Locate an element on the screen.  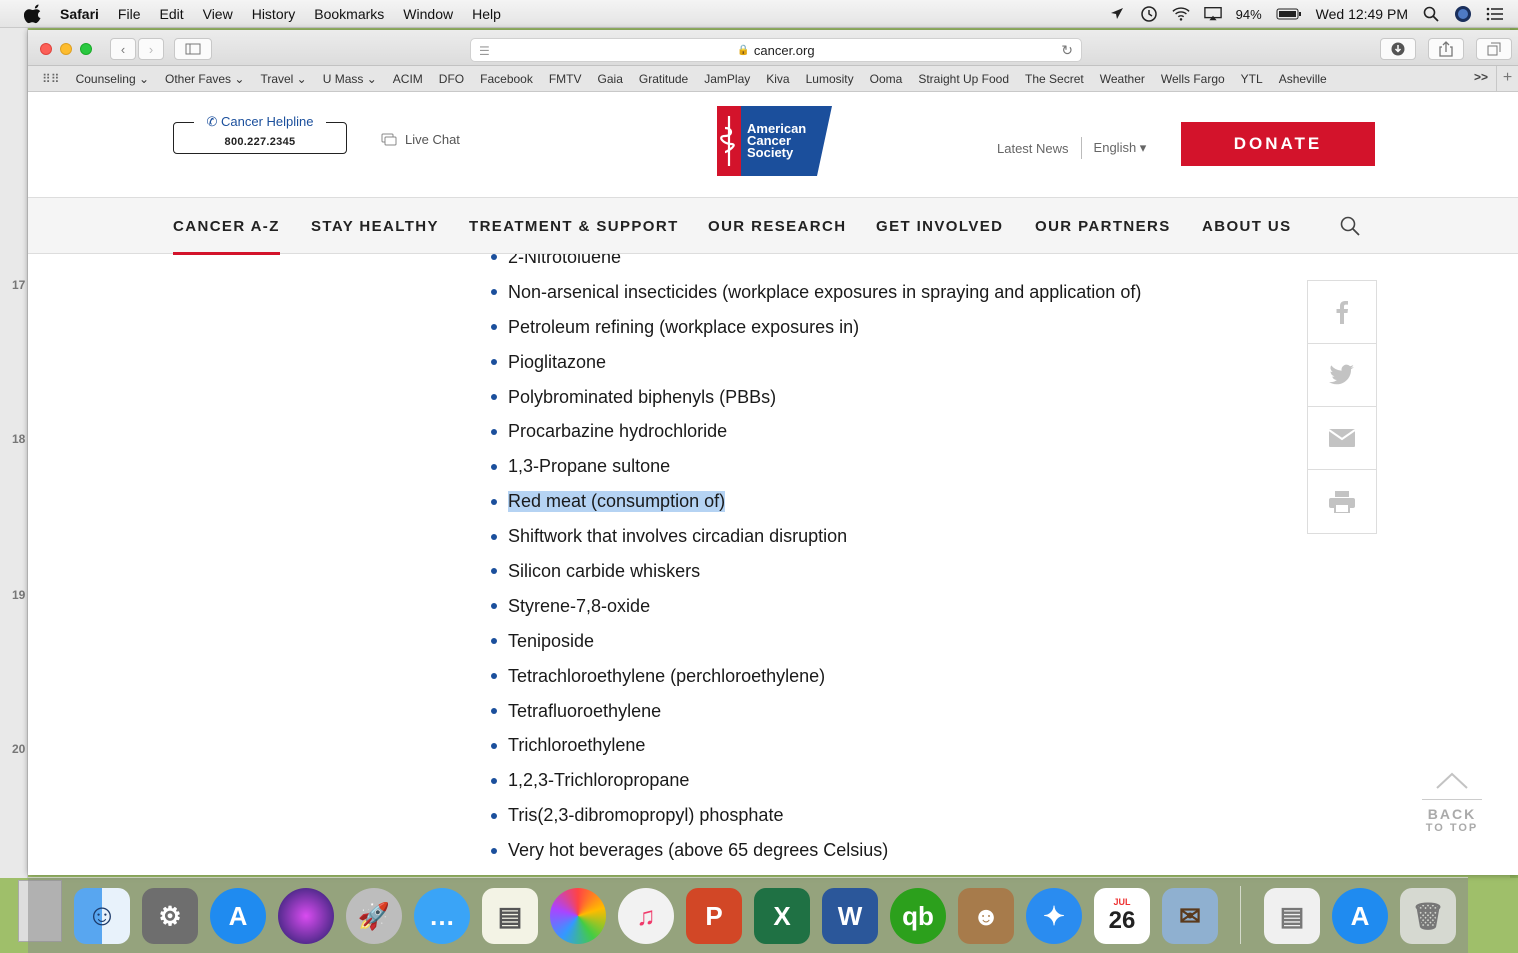
nav-treatment-support: TREATMENT & SUPPORT is located at coordinates (574, 226).